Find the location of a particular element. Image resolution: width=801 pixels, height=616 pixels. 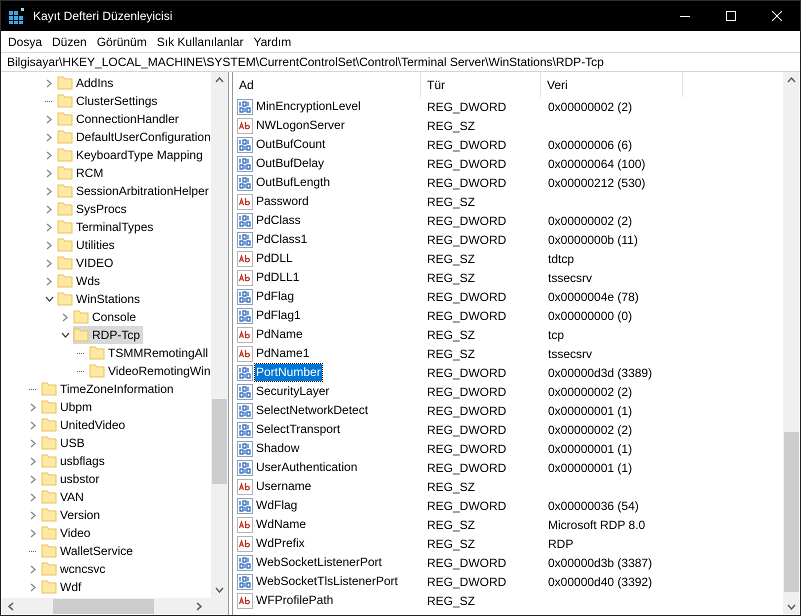

tree-item: UnitedVideo is located at coordinates (84, 425).